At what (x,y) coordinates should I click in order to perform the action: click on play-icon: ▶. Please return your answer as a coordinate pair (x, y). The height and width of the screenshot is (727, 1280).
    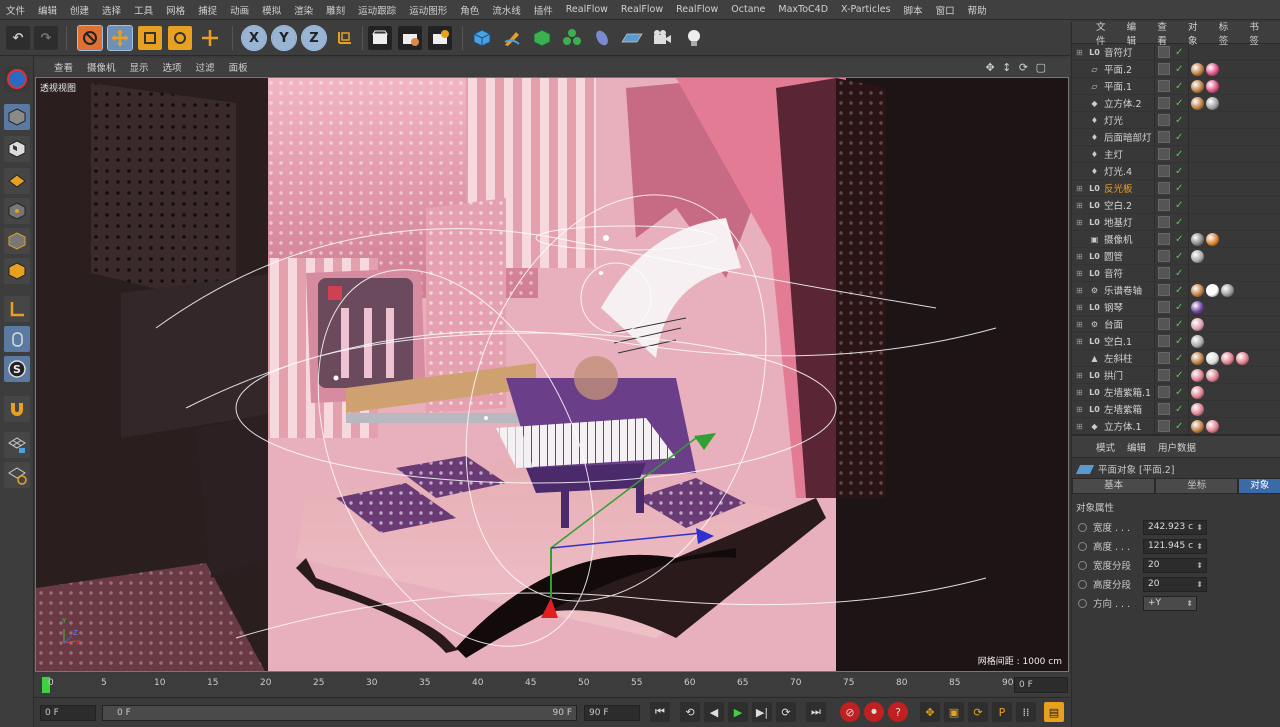
    Looking at the image, I should click on (738, 712).